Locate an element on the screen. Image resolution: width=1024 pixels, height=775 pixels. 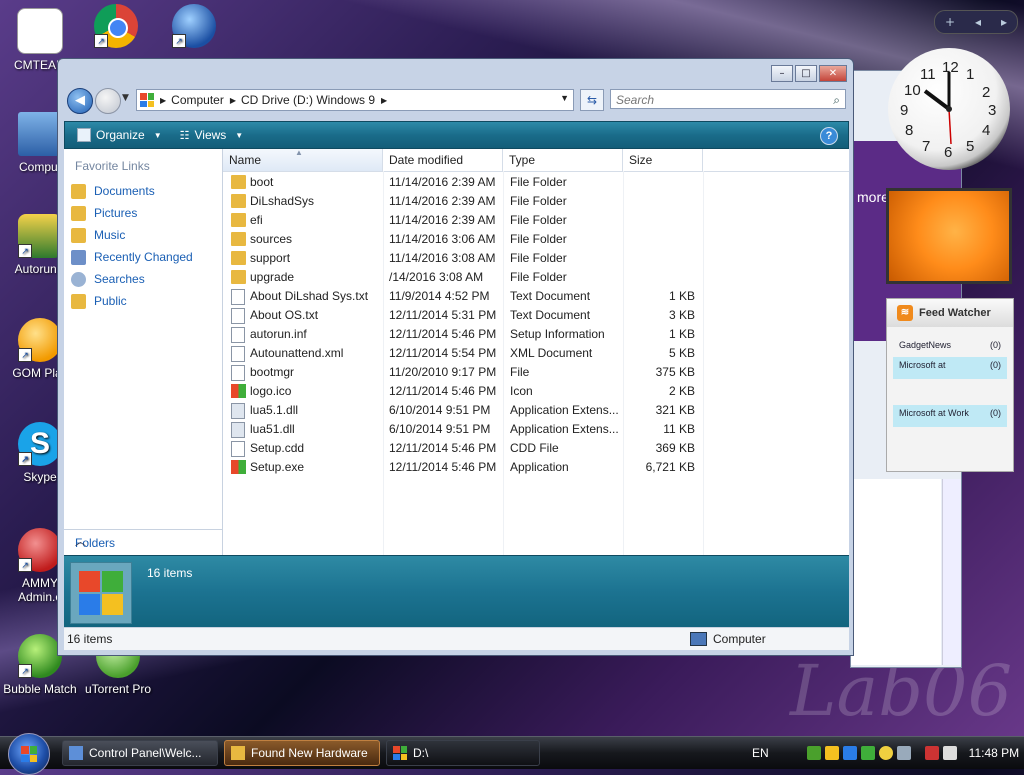
recent-pages-dropdown-icon: ▼ is located at coordinates (125, 98).